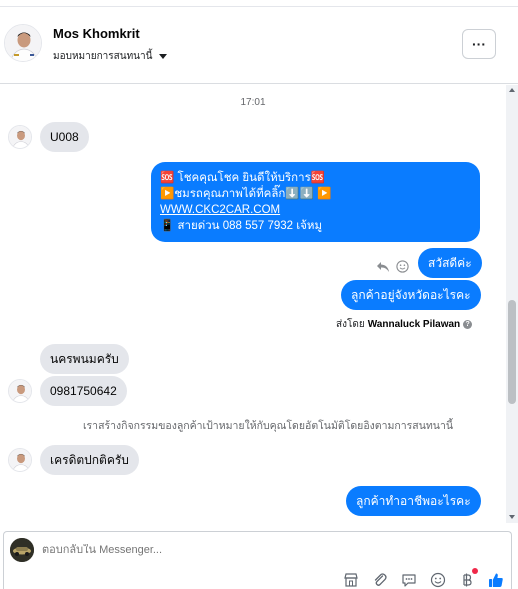 This screenshot has width=518, height=589. I want to click on contact-name: Mos Khomkrit, so click(96, 33).